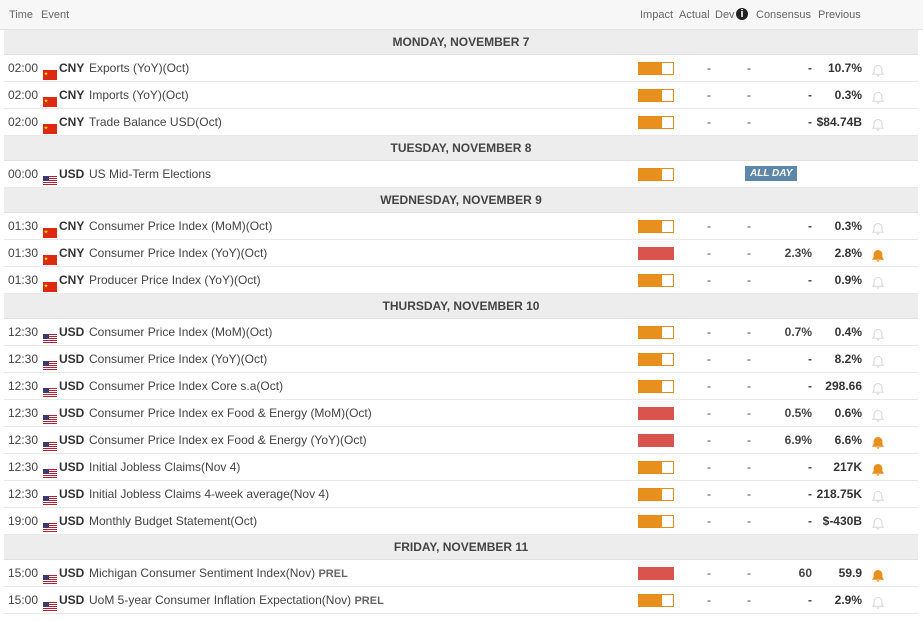  Describe the element at coordinates (175, 280) in the screenshot. I see `event-name: Producer Price Index (YoY)(Oct)` at that location.